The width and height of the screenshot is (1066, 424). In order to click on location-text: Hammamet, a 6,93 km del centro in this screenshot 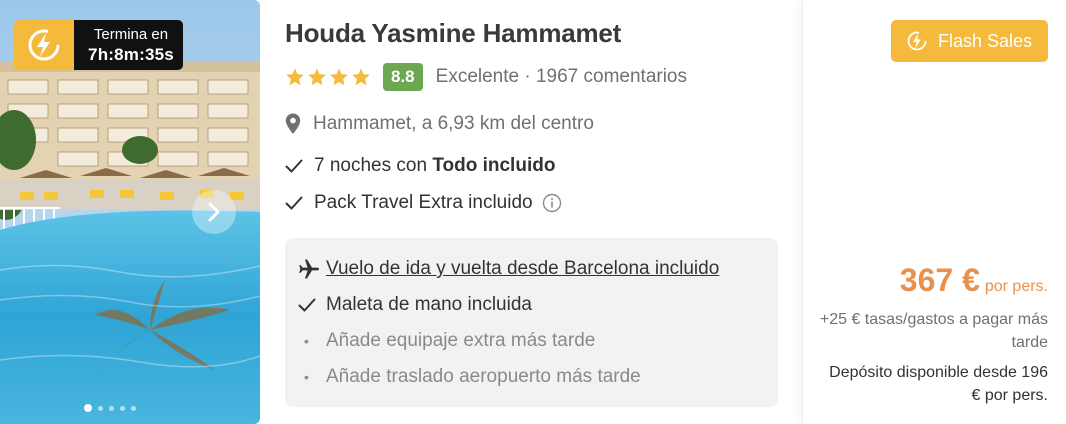, I will do `click(453, 123)`.